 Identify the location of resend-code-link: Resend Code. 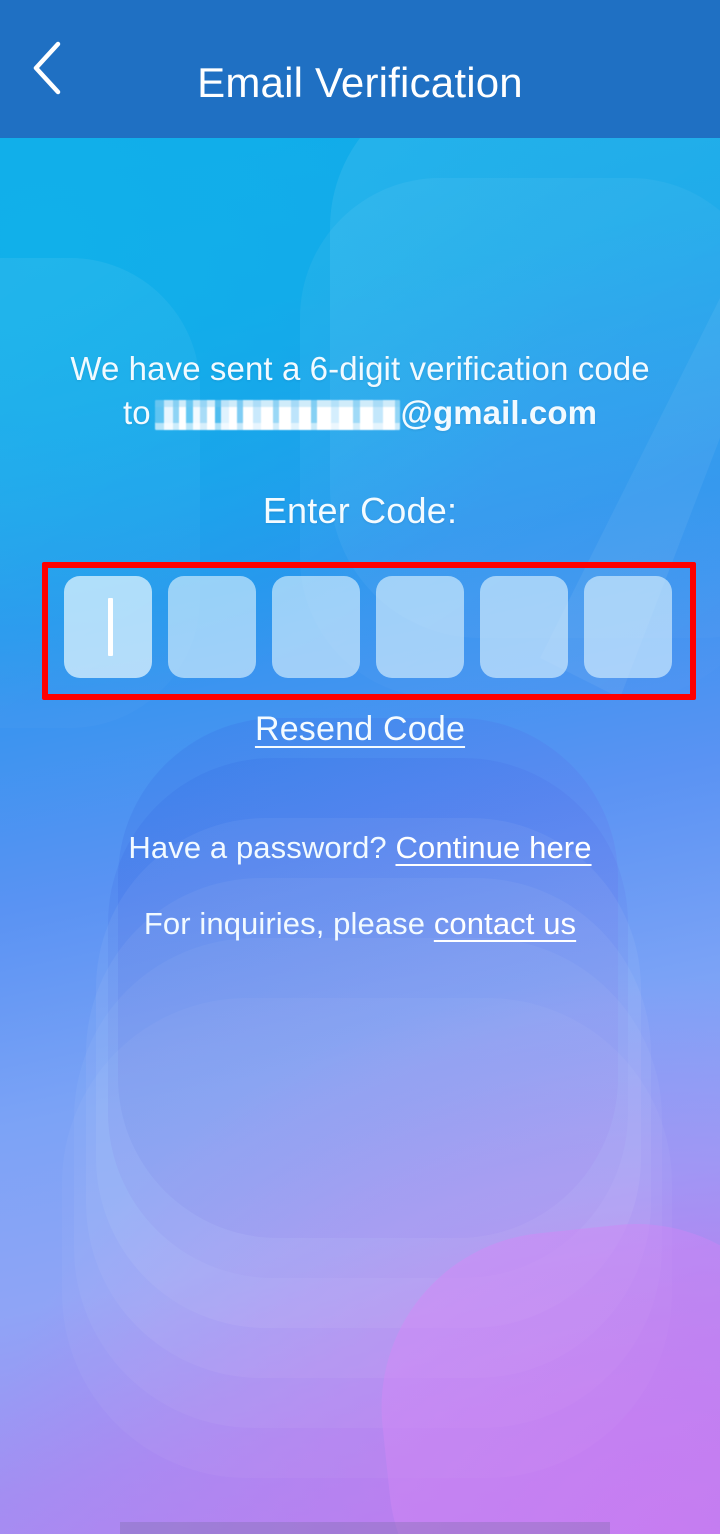
(360, 729).